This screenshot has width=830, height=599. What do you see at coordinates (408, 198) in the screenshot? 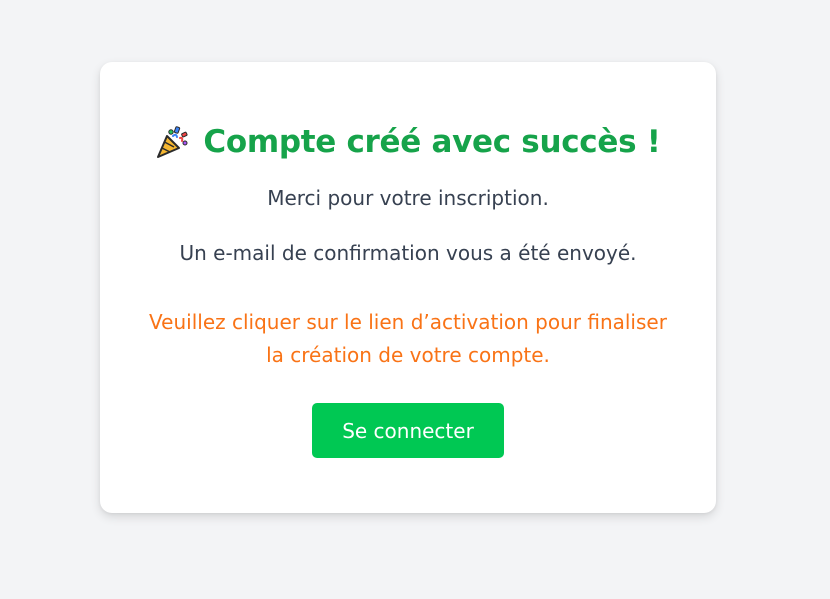
I see `thanks-message: Merci pour votre inscription.` at bounding box center [408, 198].